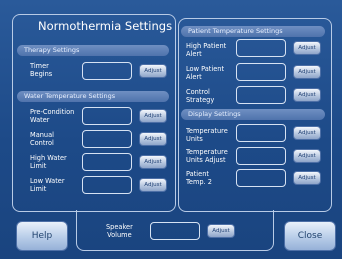 This screenshot has height=259, width=342. Describe the element at coordinates (47, 185) in the screenshot. I see `low-water-limit-label: Low Water Limit` at that location.